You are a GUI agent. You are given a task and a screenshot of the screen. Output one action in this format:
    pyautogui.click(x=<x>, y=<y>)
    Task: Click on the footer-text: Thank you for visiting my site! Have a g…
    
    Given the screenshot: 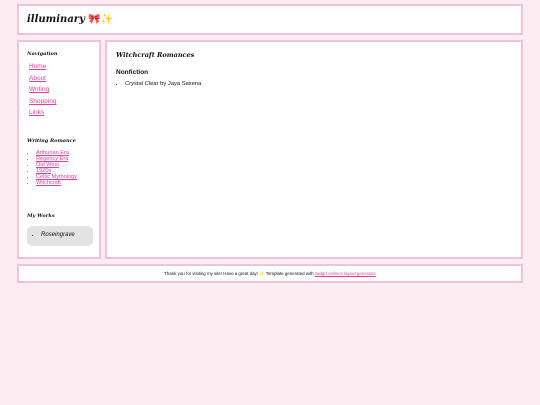 What is the action you would take?
    pyautogui.click(x=270, y=274)
    